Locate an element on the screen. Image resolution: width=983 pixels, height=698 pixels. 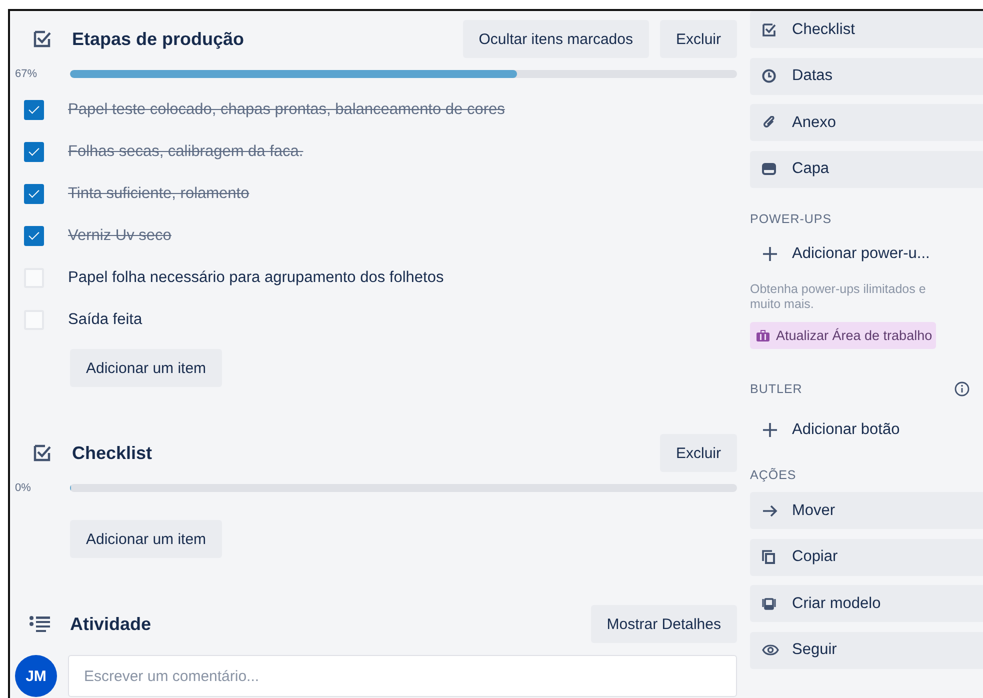
checklist-item: Papel folha necessário para agrupamento dos folhetos is located at coordinates (256, 278).